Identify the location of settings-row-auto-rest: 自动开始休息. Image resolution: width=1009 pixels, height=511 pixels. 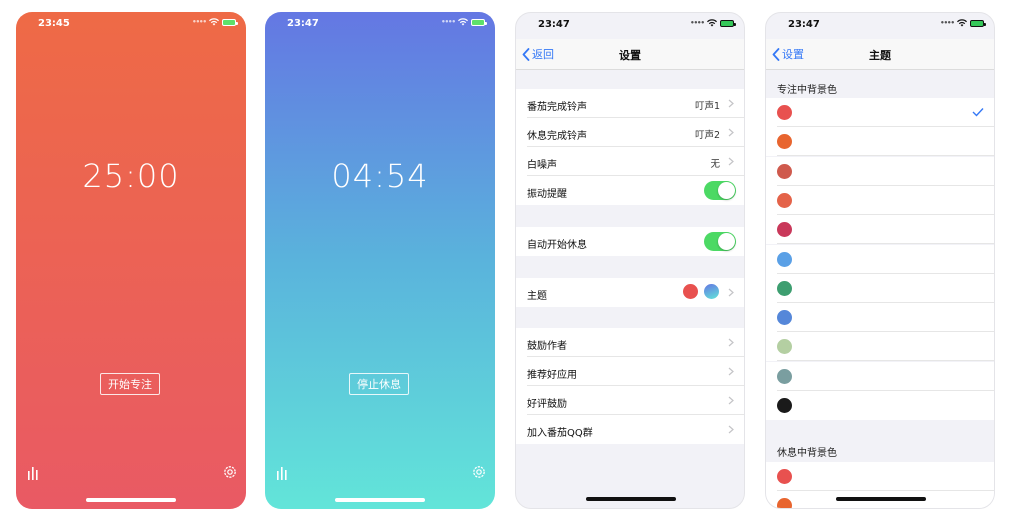
(630, 241).